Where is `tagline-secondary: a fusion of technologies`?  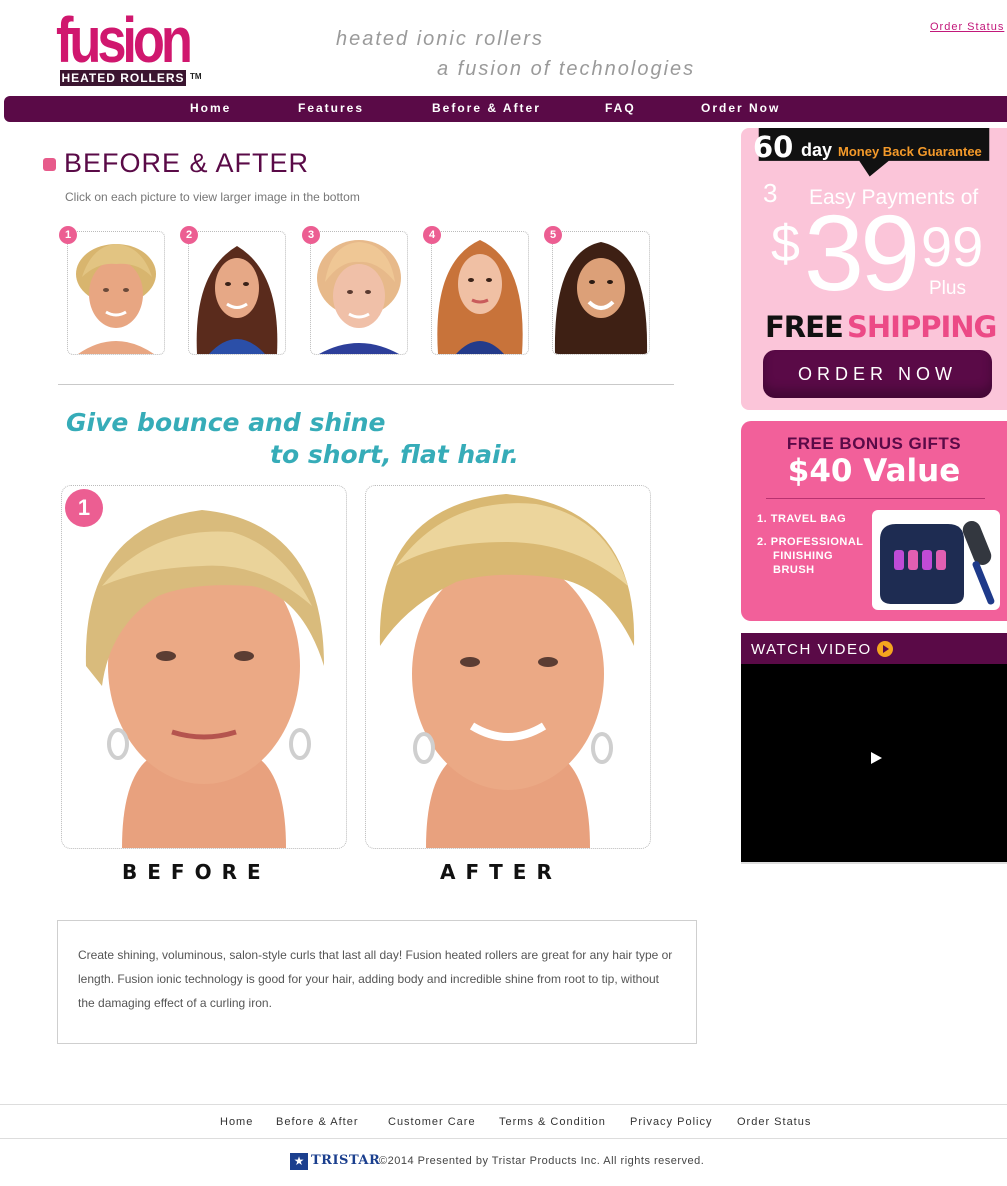 tagline-secondary: a fusion of technologies is located at coordinates (566, 69).